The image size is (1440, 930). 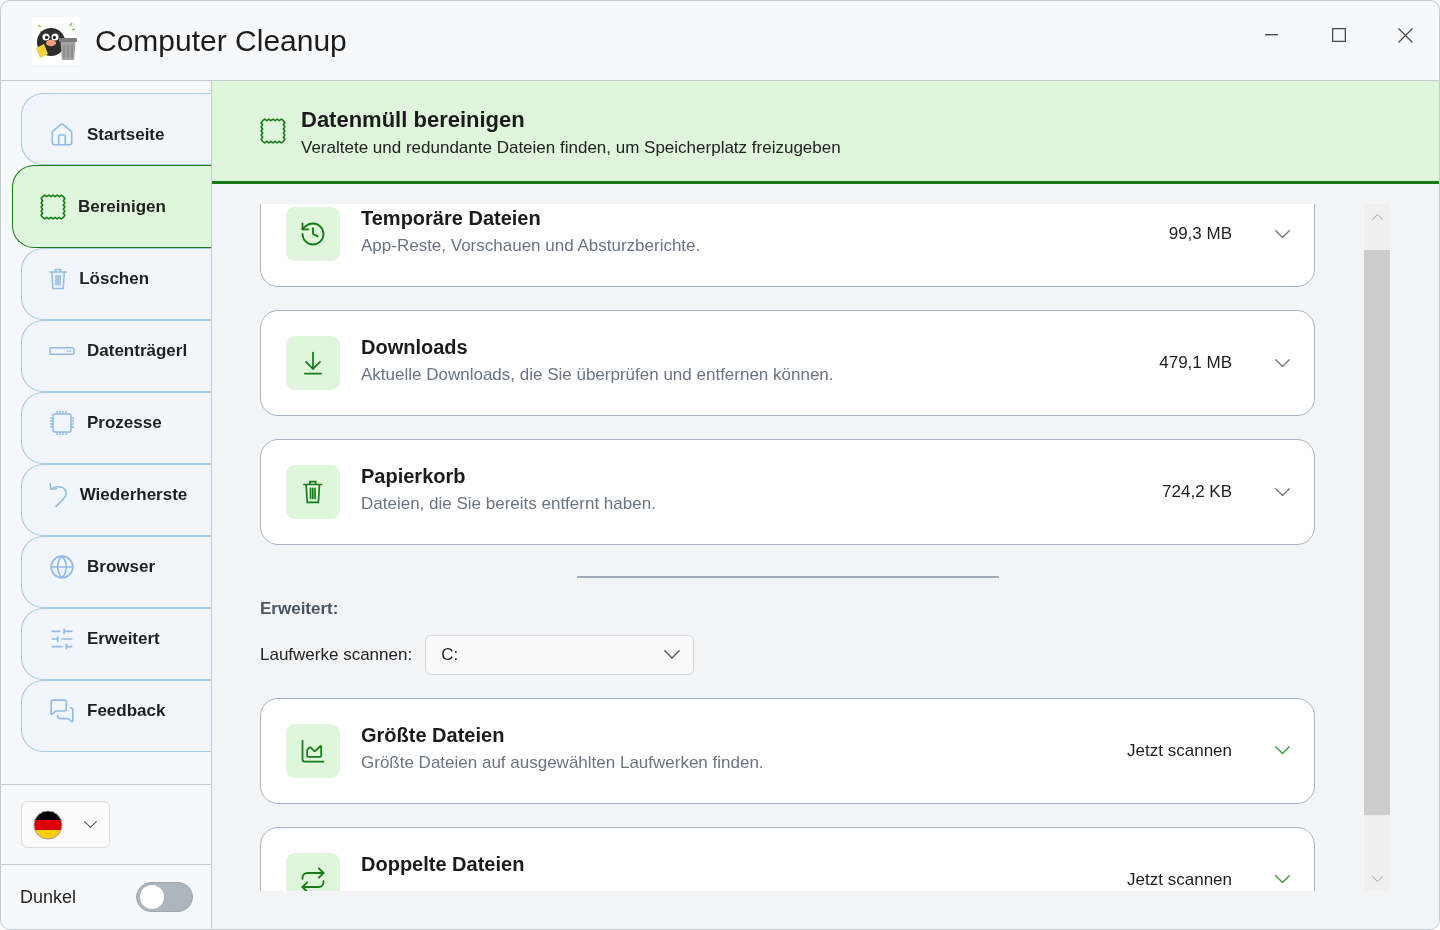 I want to click on nav-item: Feedback, so click(x=116, y=716).